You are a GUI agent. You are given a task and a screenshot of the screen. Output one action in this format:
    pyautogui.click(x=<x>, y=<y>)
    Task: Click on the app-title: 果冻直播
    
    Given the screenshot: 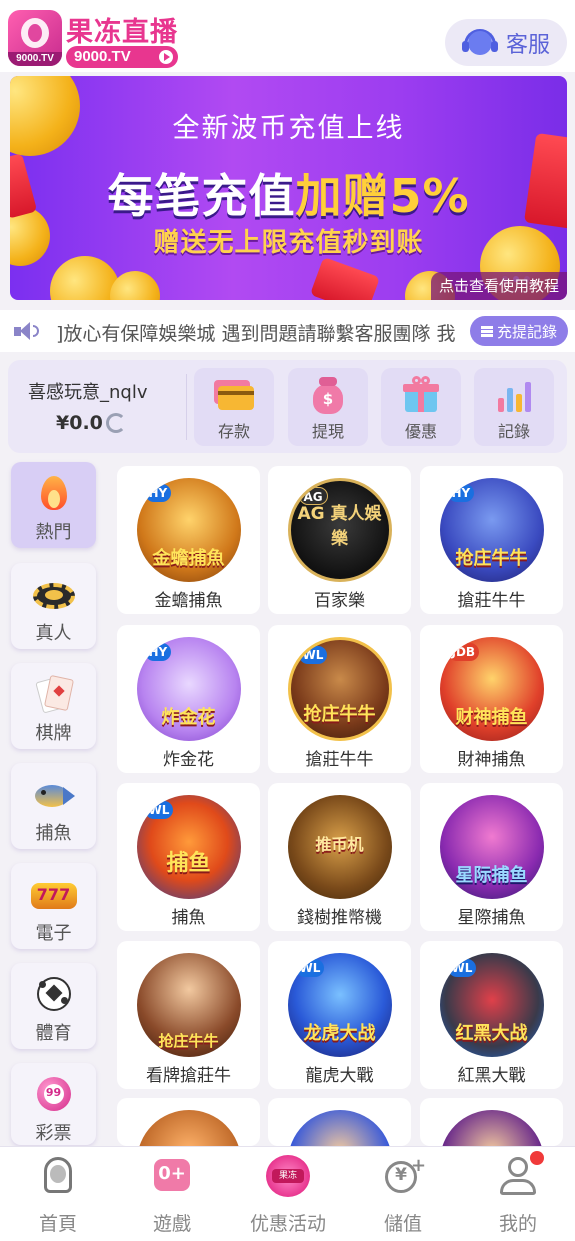 What is the action you would take?
    pyautogui.click(x=122, y=32)
    